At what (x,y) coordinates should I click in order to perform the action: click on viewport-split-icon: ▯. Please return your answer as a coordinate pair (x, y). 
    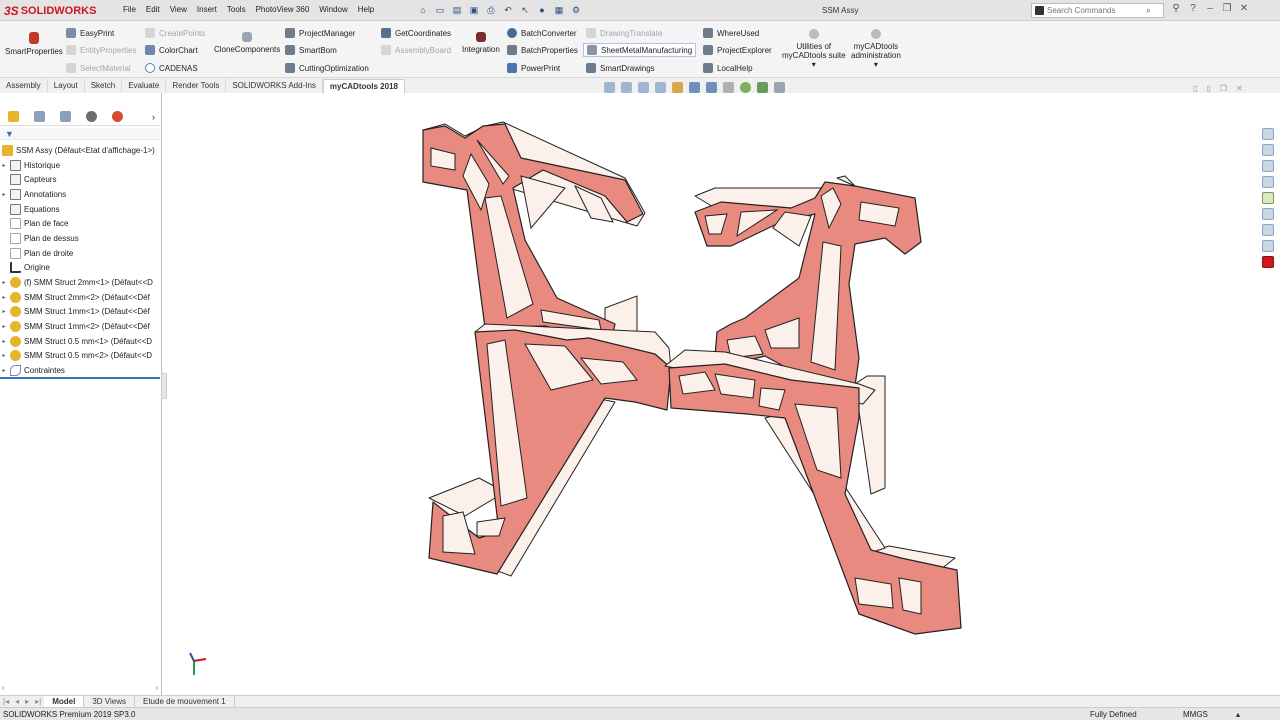
    Looking at the image, I should click on (1208, 88).